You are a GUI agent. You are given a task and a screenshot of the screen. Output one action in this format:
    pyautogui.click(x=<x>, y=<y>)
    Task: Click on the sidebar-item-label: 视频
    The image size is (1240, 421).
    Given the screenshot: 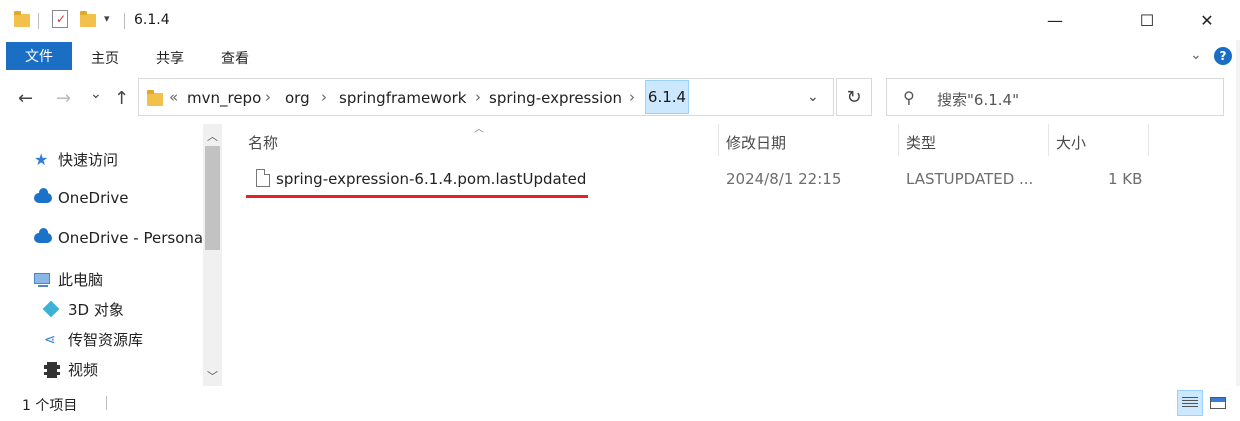 What is the action you would take?
    pyautogui.click(x=83, y=370)
    